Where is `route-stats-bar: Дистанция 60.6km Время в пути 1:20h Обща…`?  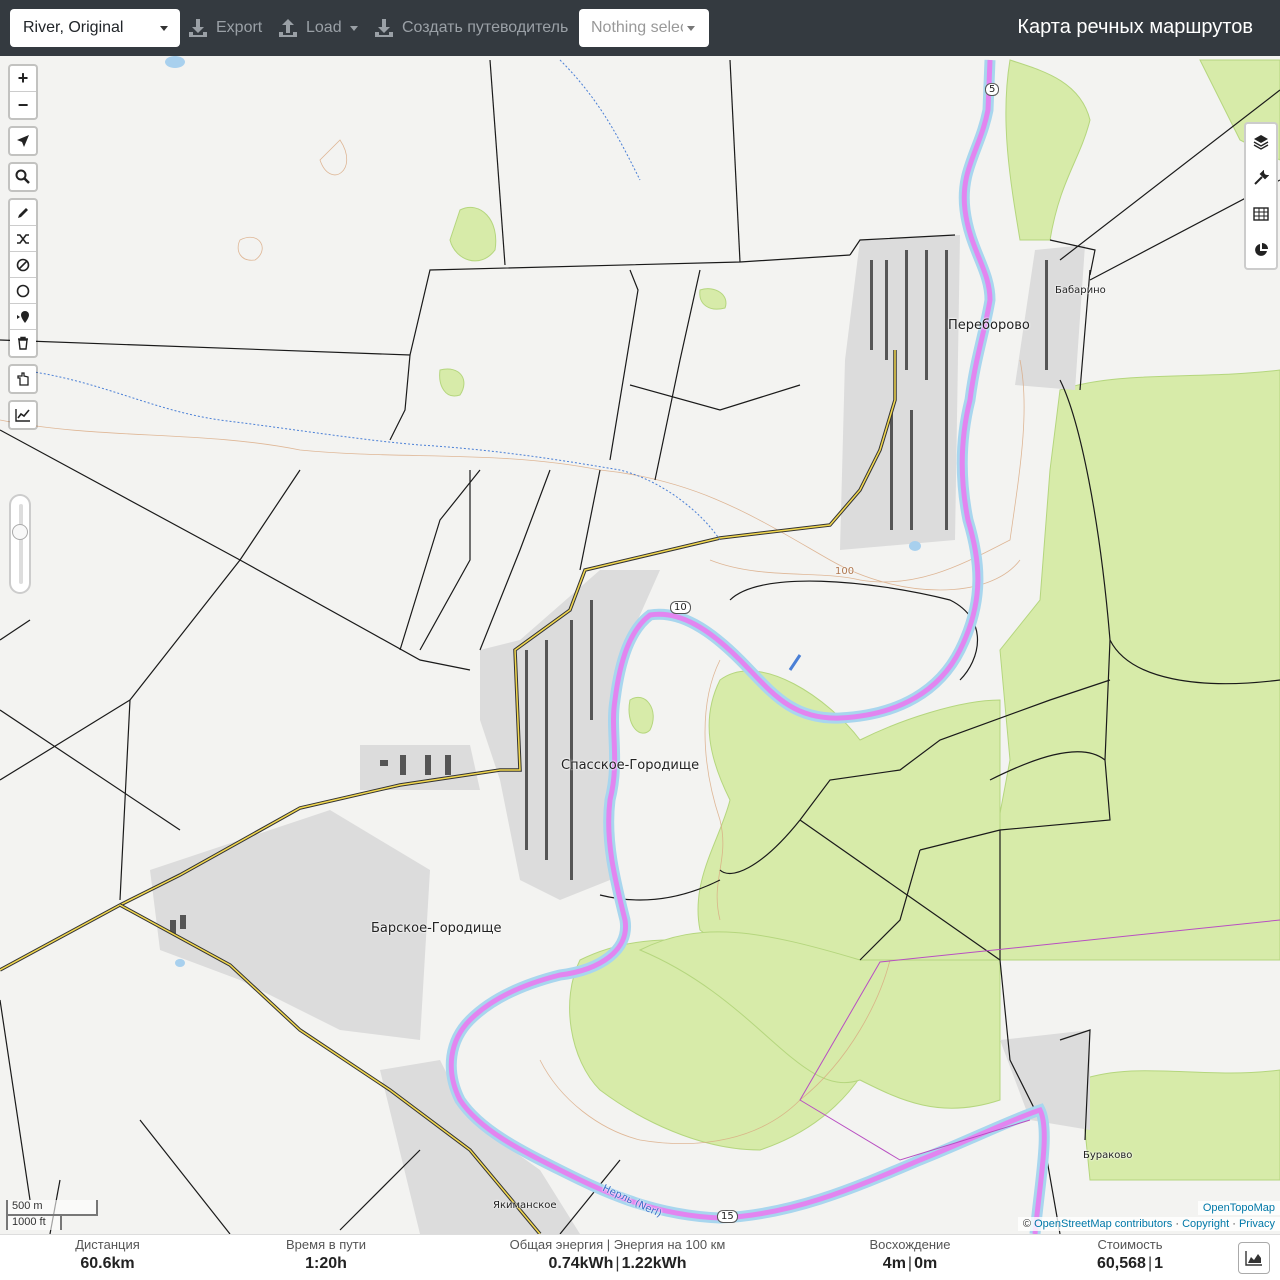 route-stats-bar: Дистанция 60.6km Время в пути 1:20h Обща… is located at coordinates (640, 1257).